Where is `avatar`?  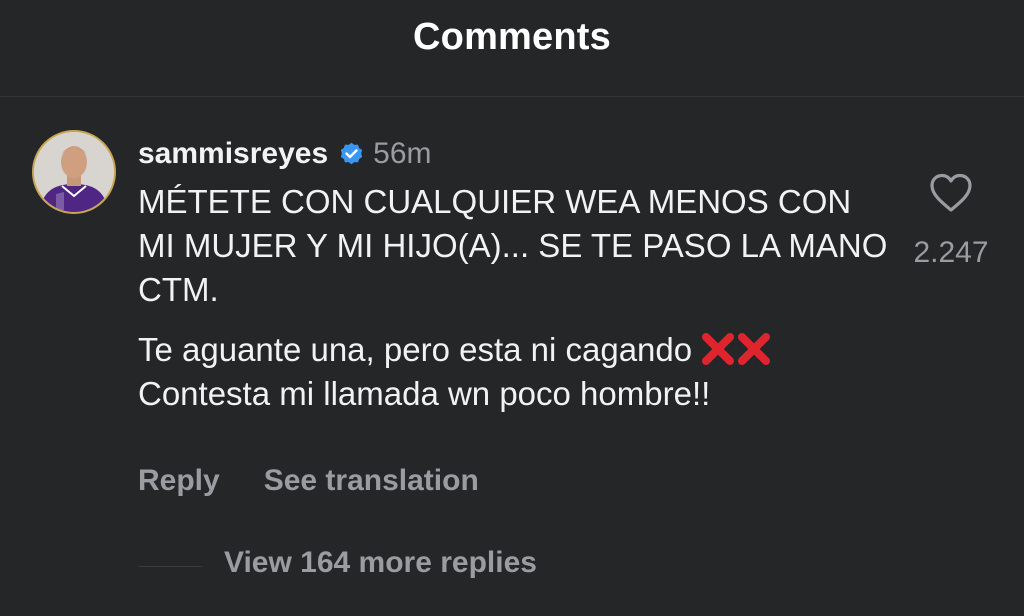 avatar is located at coordinates (74, 172).